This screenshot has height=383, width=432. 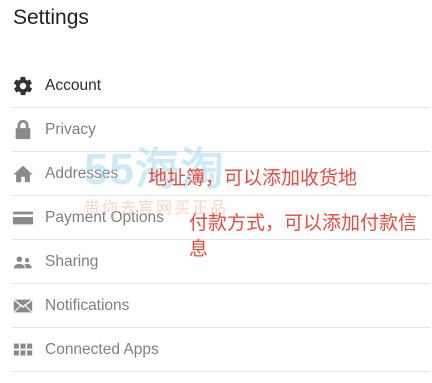 What do you see at coordinates (253, 178) in the screenshot?
I see `addresses-annotation: 地址簿，可以添加收货地` at bounding box center [253, 178].